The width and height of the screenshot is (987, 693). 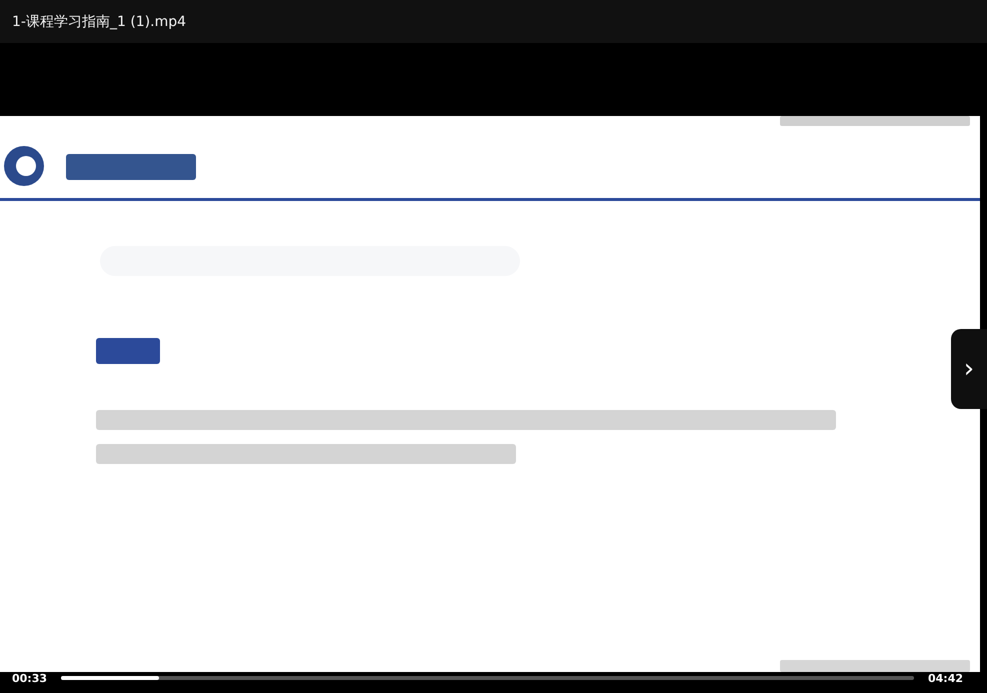 What do you see at coordinates (945, 678) in the screenshot?
I see `duration-time: 04:42` at bounding box center [945, 678].